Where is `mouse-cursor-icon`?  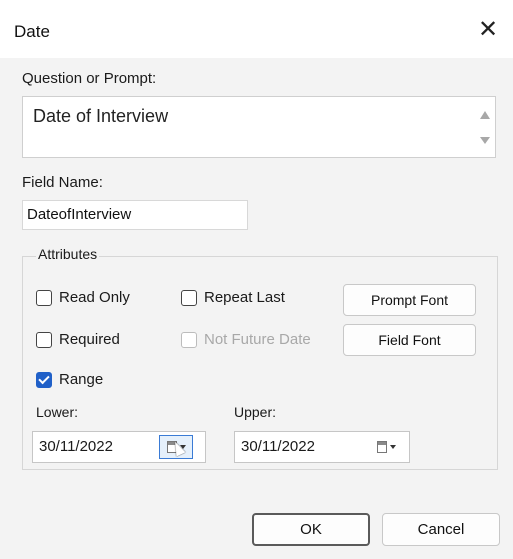 mouse-cursor-icon is located at coordinates (178, 448).